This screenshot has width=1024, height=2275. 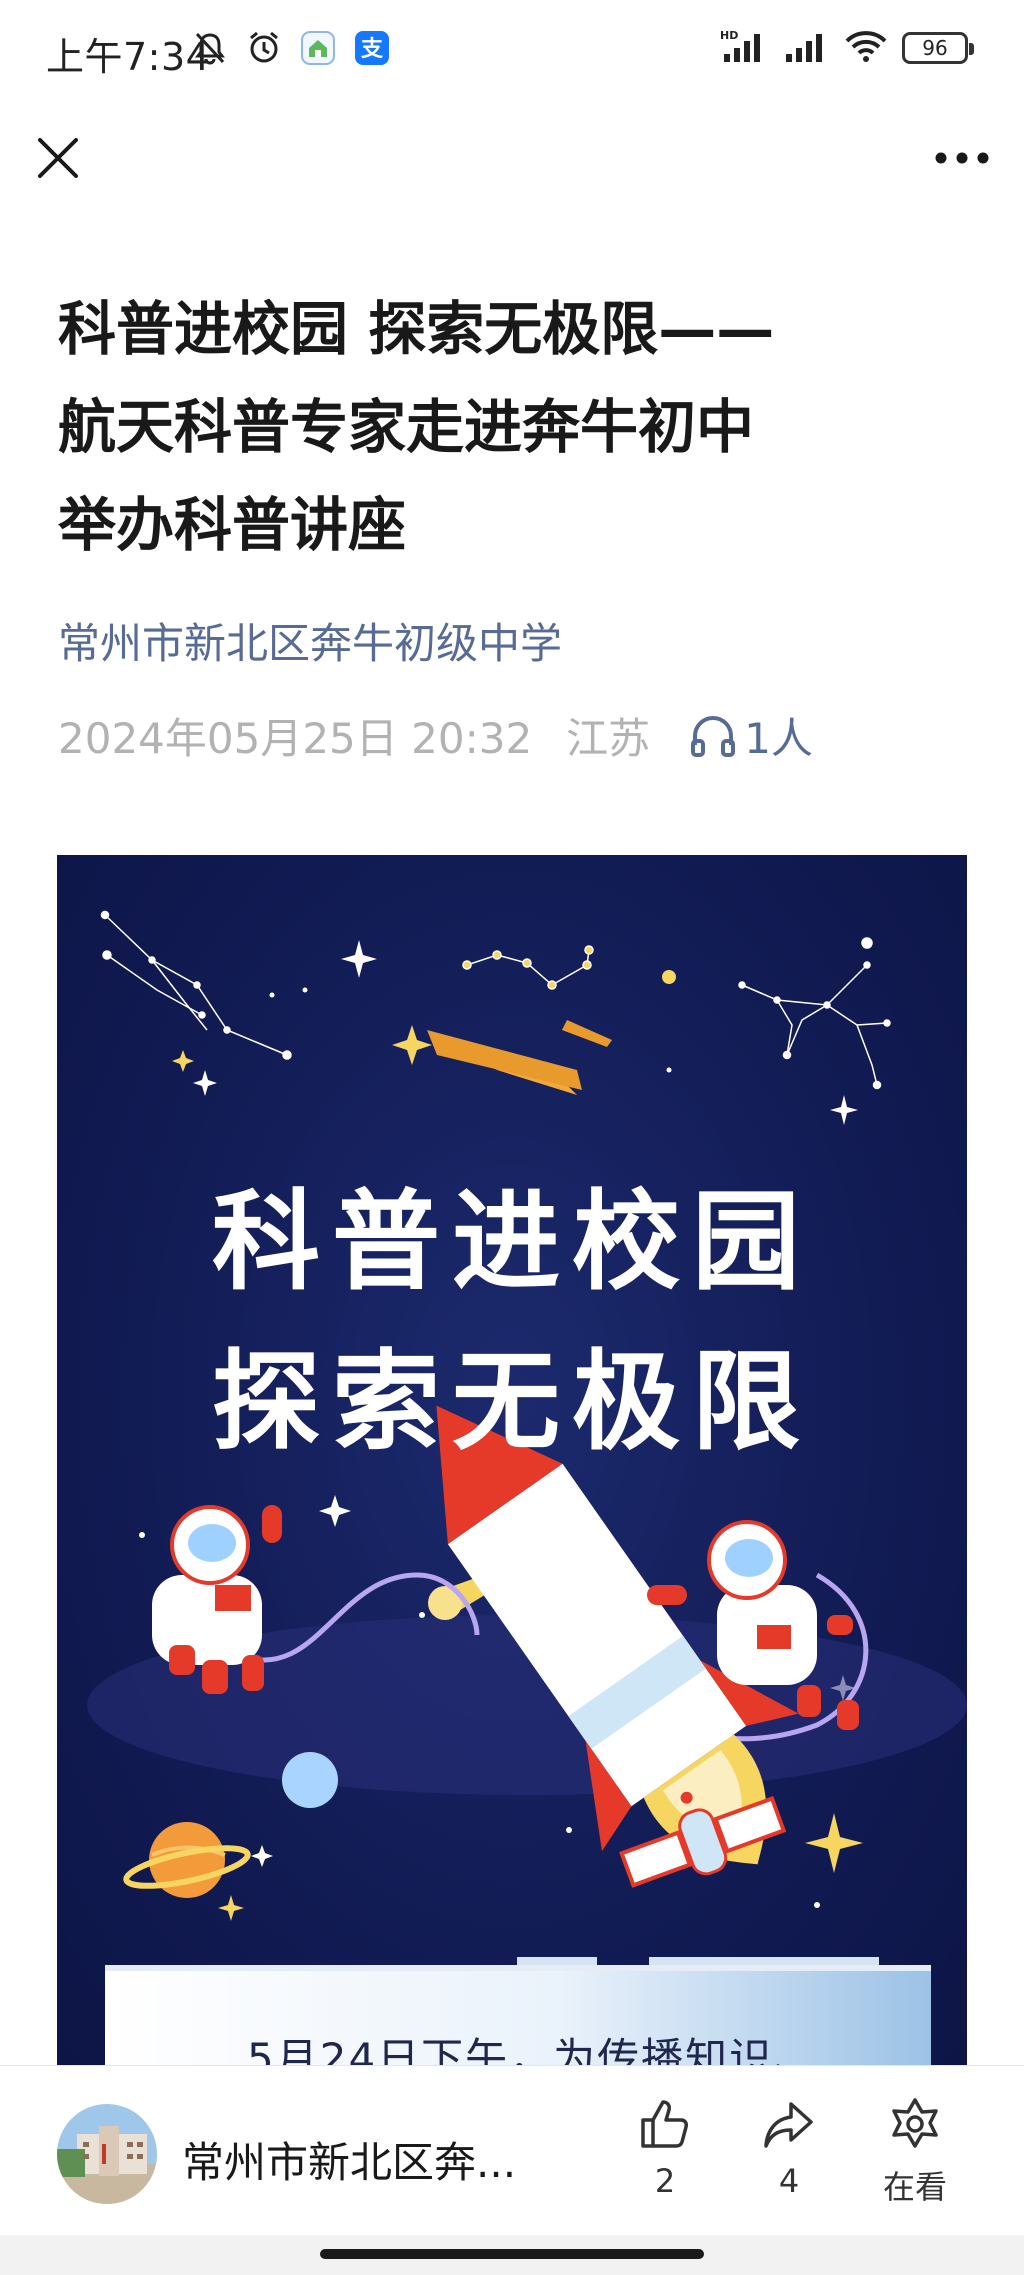 What do you see at coordinates (232, 525) in the screenshot?
I see `article-title-line: 举办科普讲座` at bounding box center [232, 525].